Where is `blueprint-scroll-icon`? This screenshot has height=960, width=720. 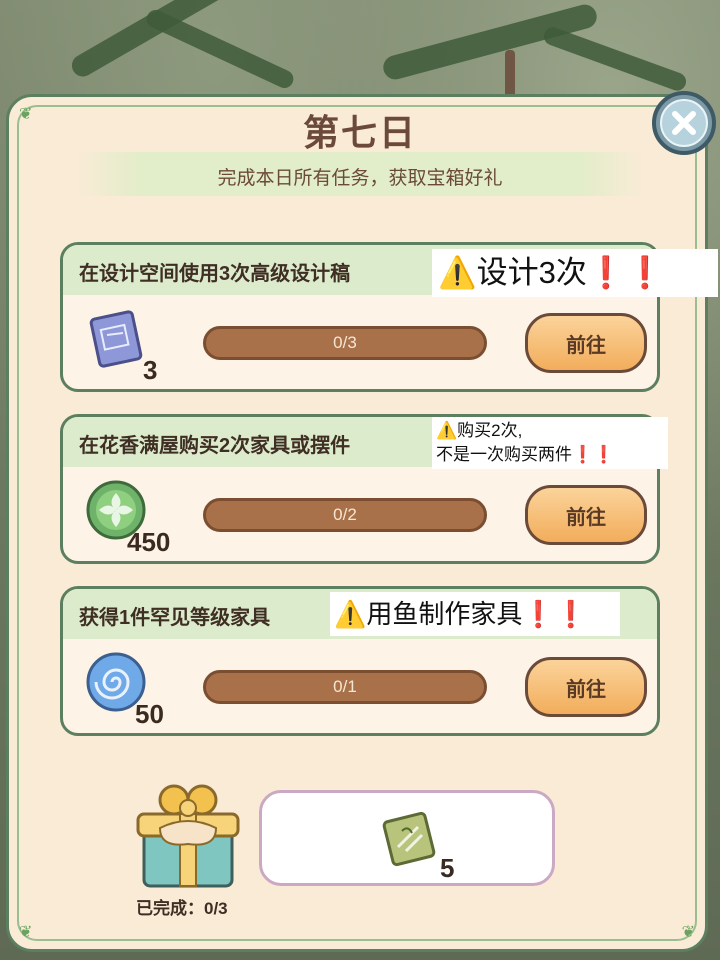
blueprint-scroll-icon is located at coordinates (116, 338).